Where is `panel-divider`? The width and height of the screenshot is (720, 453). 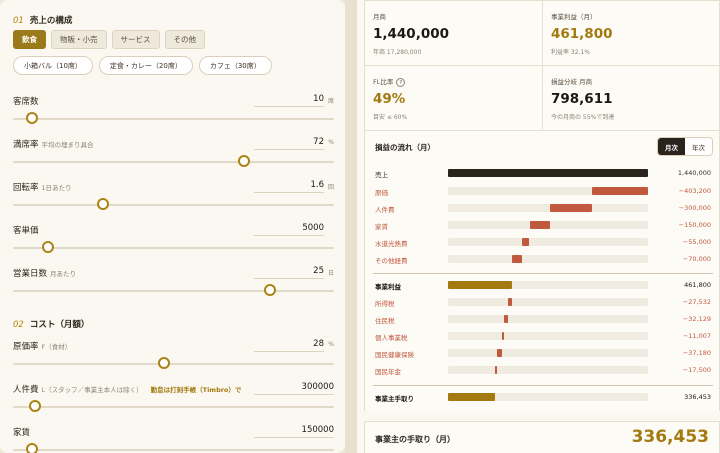
panel-divider is located at coordinates (351, 226).